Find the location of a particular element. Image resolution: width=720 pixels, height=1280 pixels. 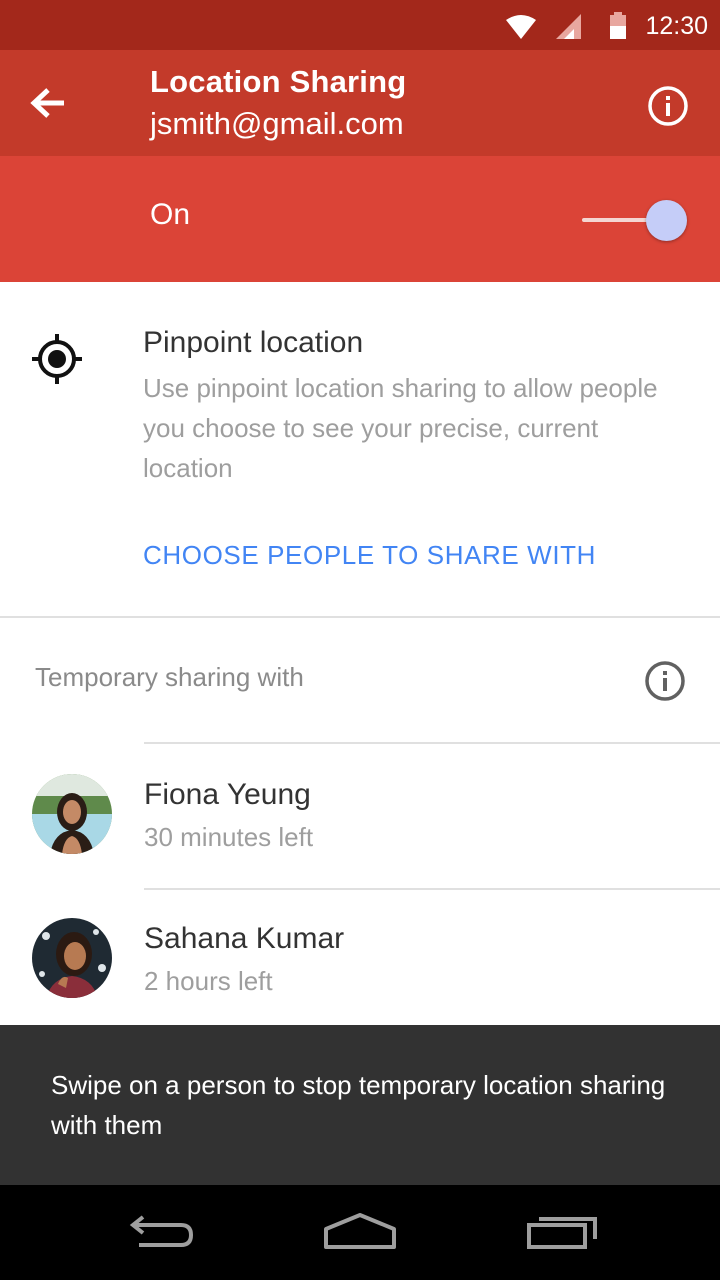

back-button is located at coordinates (48, 105).